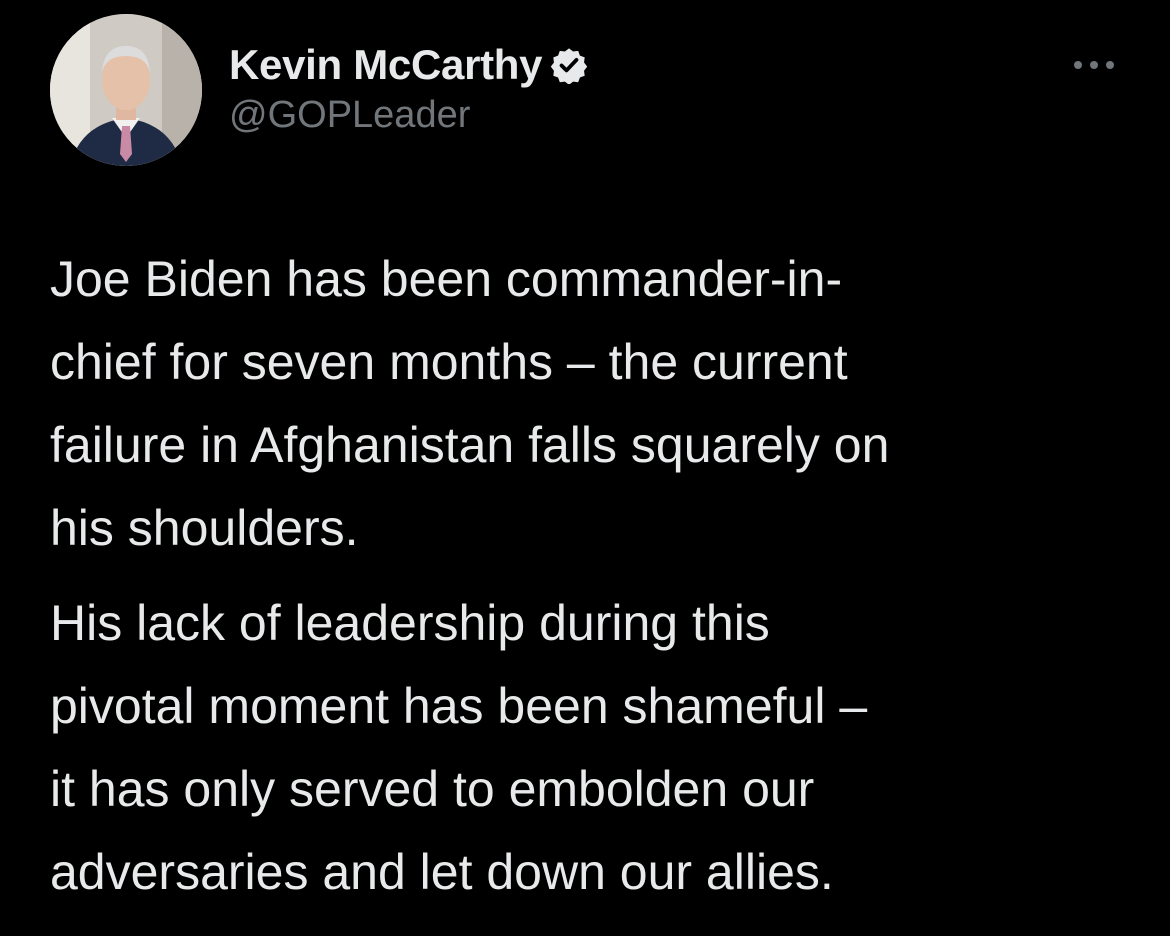 The width and height of the screenshot is (1170, 936). What do you see at coordinates (386, 65) in the screenshot?
I see `author-display-name: Kevin McCarthy` at bounding box center [386, 65].